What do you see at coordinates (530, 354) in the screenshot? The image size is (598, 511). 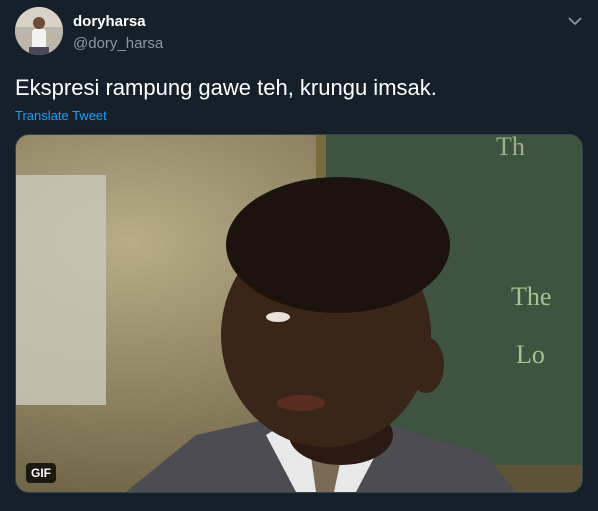 I see `svg-text: Lo` at bounding box center [530, 354].